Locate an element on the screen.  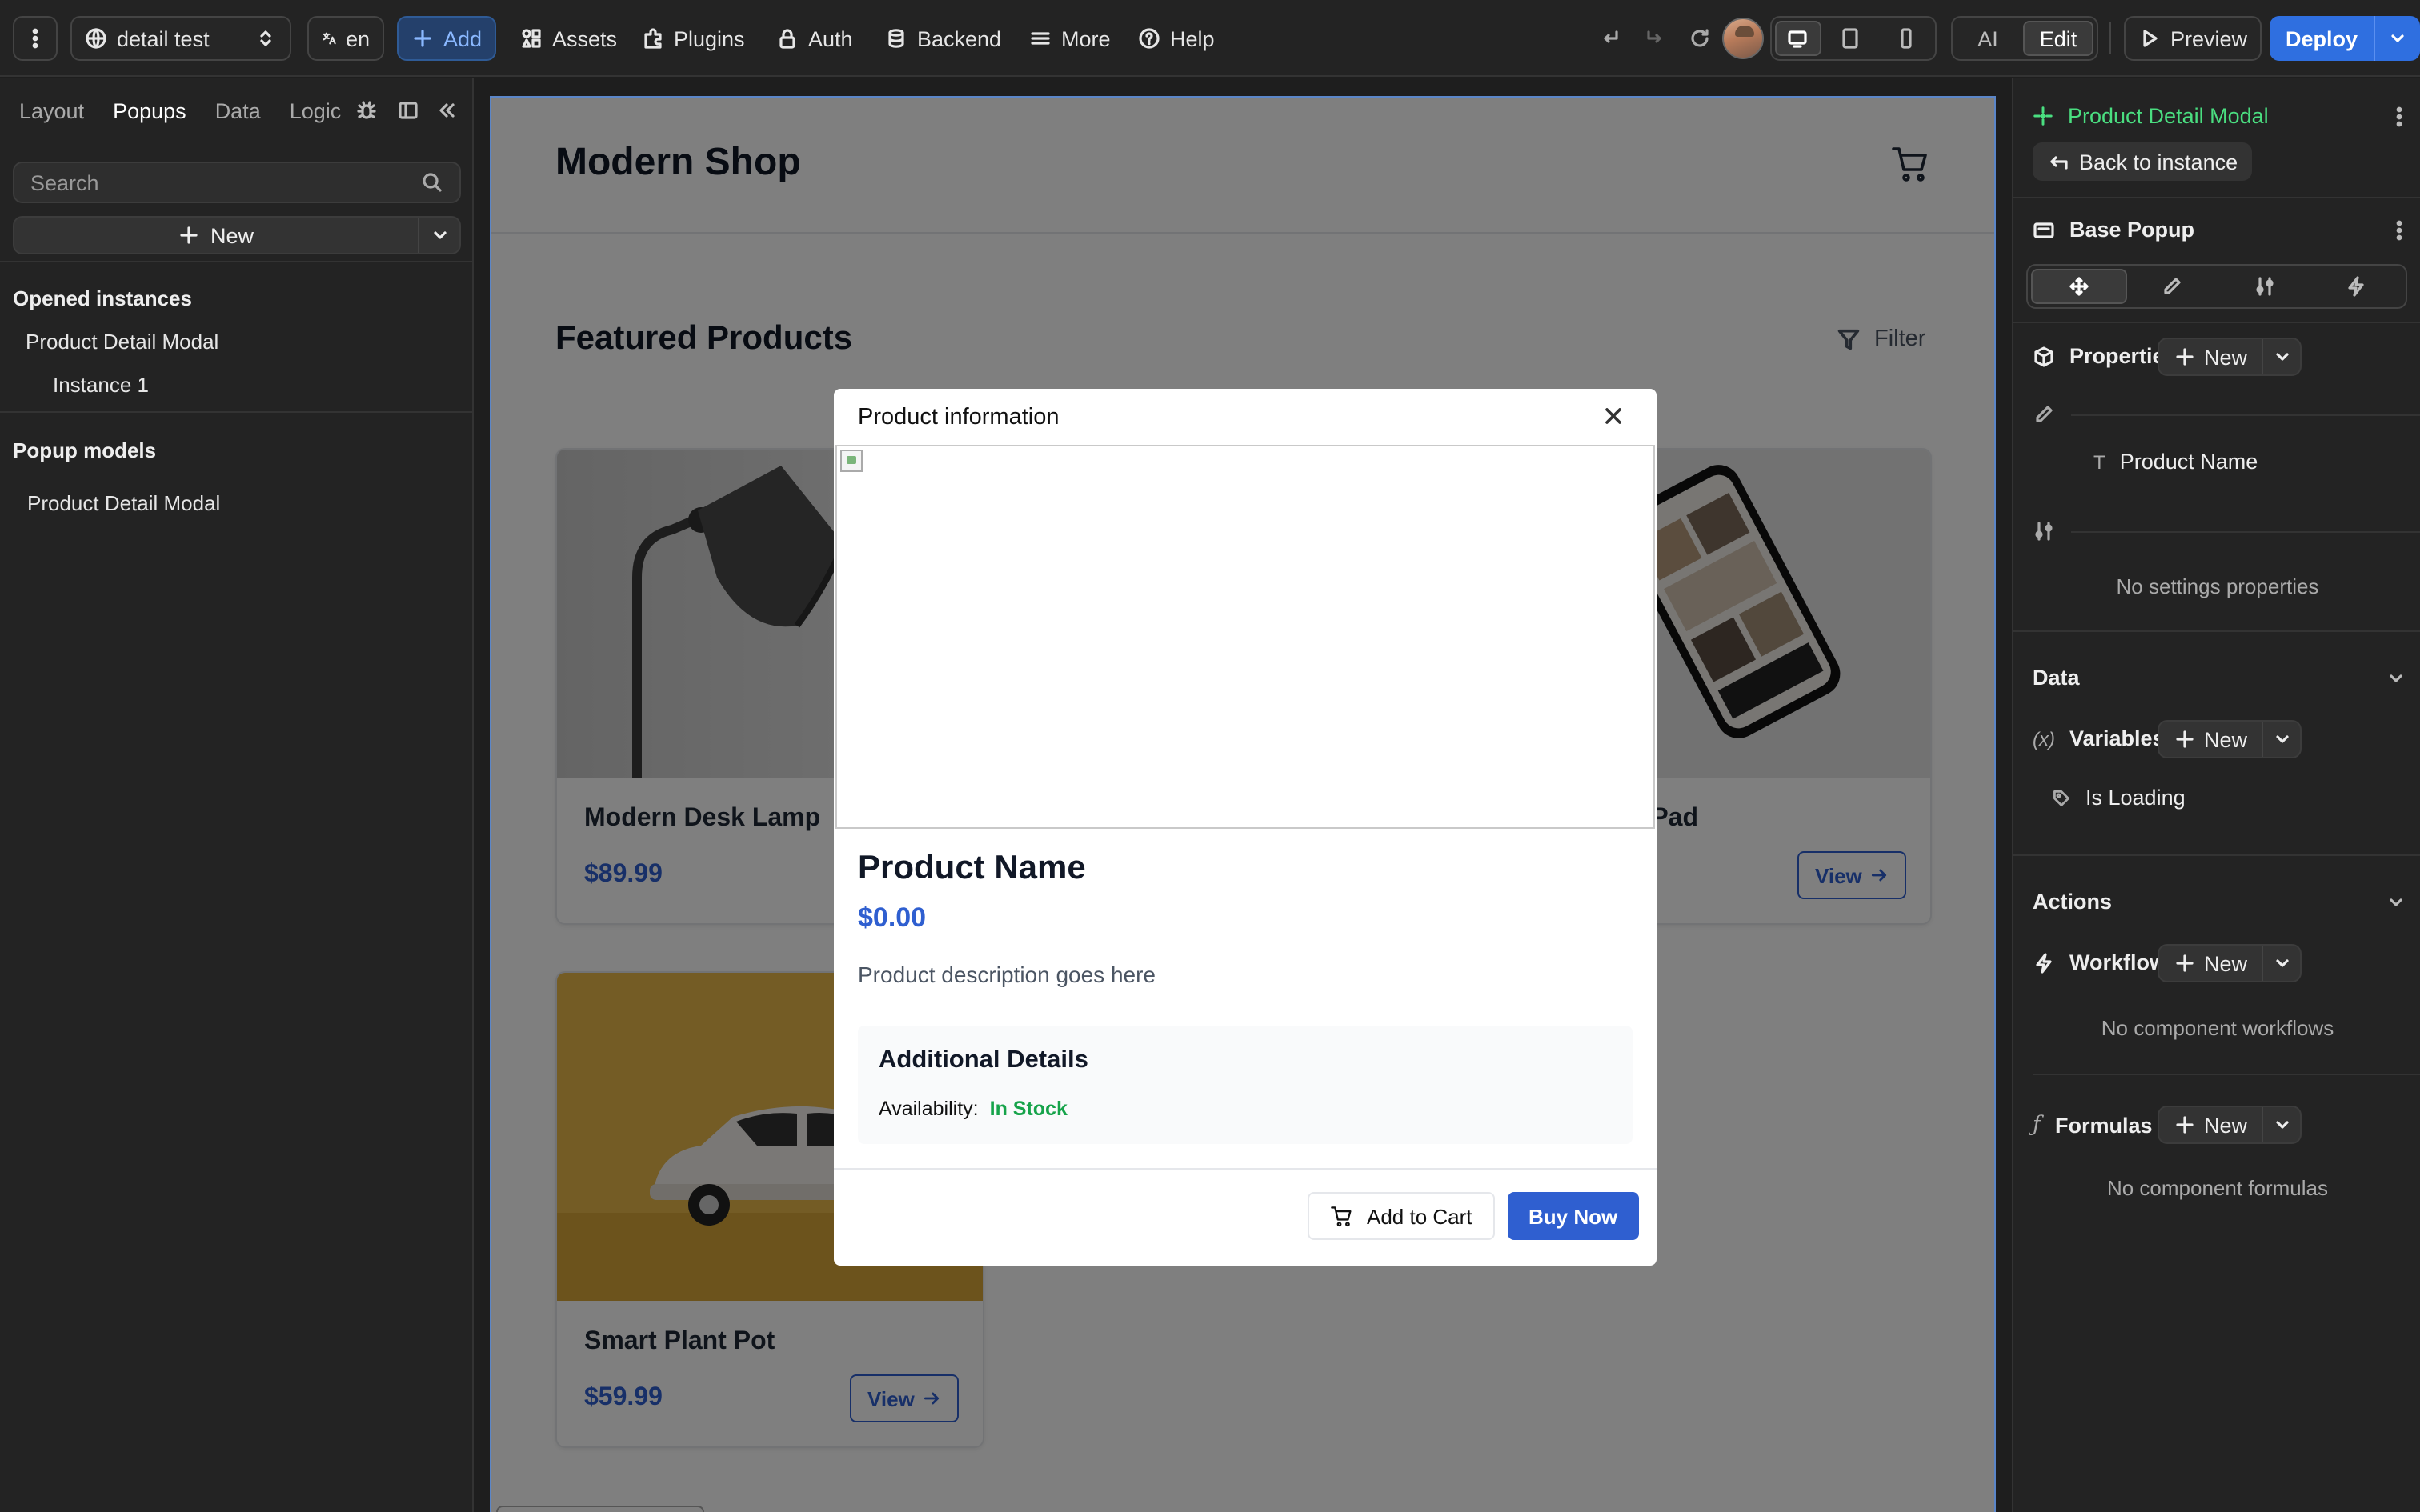
add-to-cart-button: Add to Cart is located at coordinates (1401, 1216).